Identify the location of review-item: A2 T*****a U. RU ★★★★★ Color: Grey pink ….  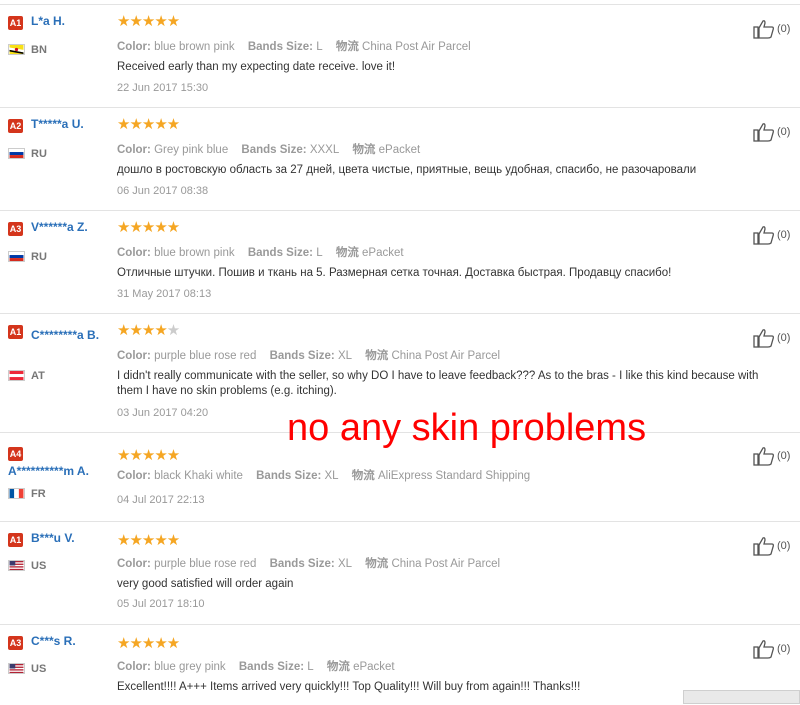
(400, 159).